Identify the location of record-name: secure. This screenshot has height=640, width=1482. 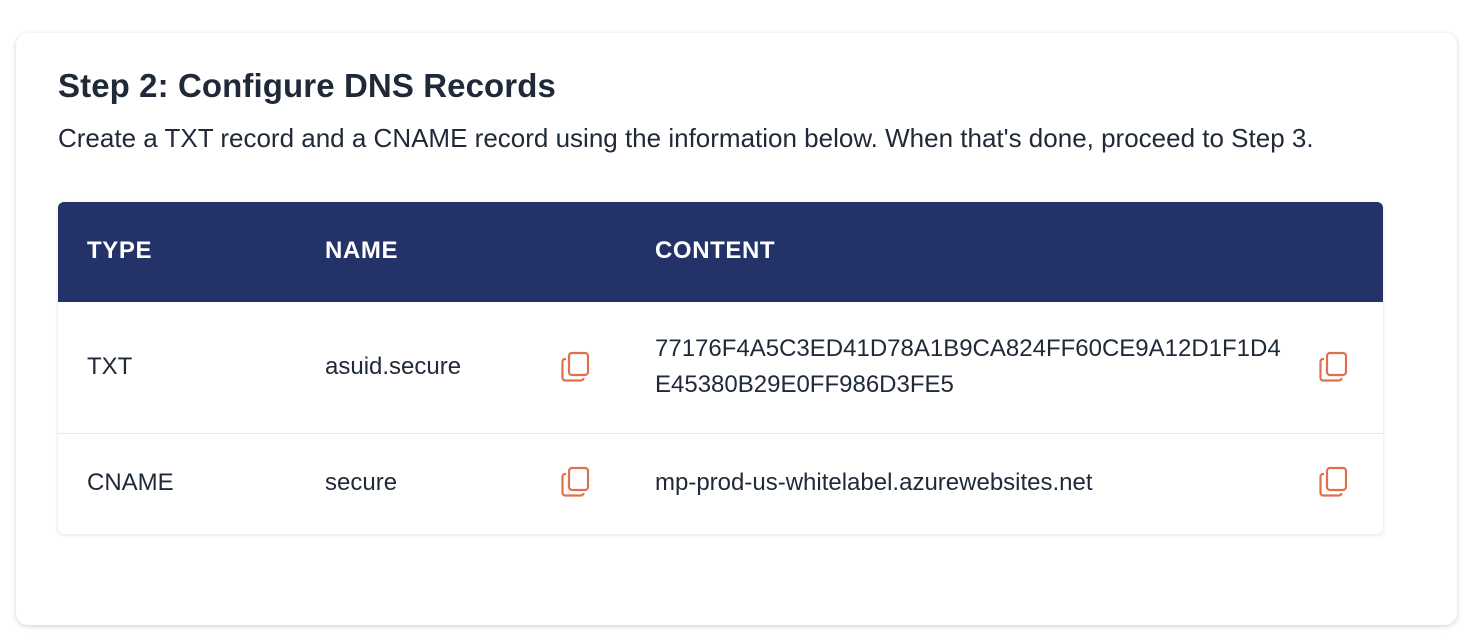
(361, 482).